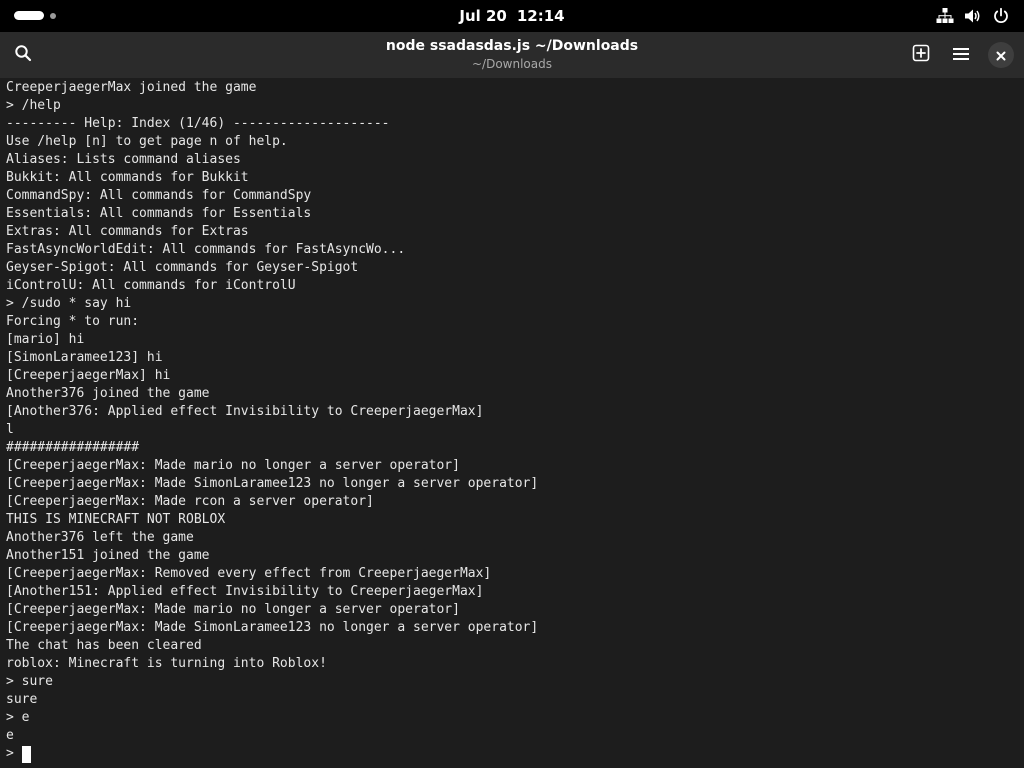 The height and width of the screenshot is (768, 1024). I want to click on terminal-line: > sure, so click(29, 681).